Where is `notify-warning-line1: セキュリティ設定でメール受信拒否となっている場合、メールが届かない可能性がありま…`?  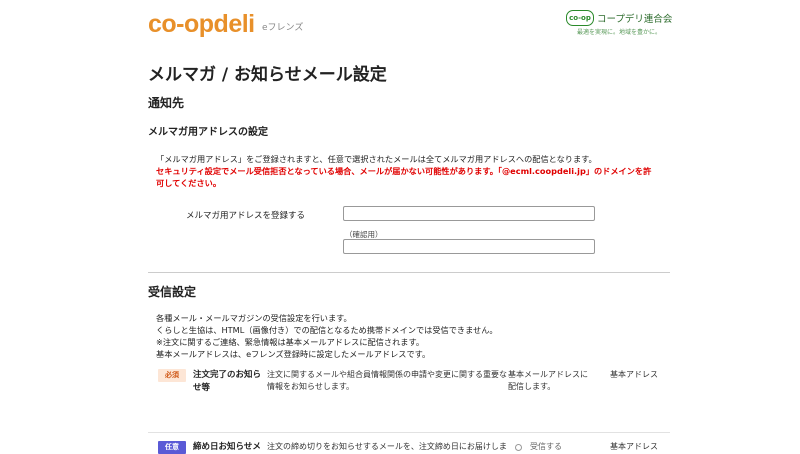
notify-warning-line1: セキュリティ設定でメール受信拒否となっている場合、メールが届かない可能性がありま… is located at coordinates (404, 171).